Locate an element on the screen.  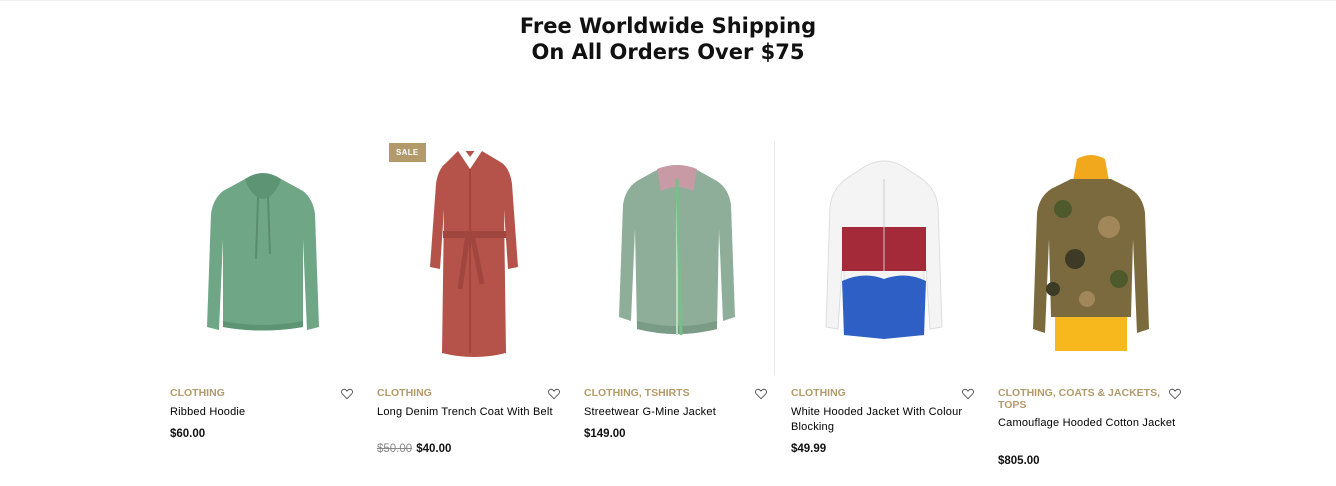
shipping-banner-line-2: On All Orders Over $75 is located at coordinates (668, 52).